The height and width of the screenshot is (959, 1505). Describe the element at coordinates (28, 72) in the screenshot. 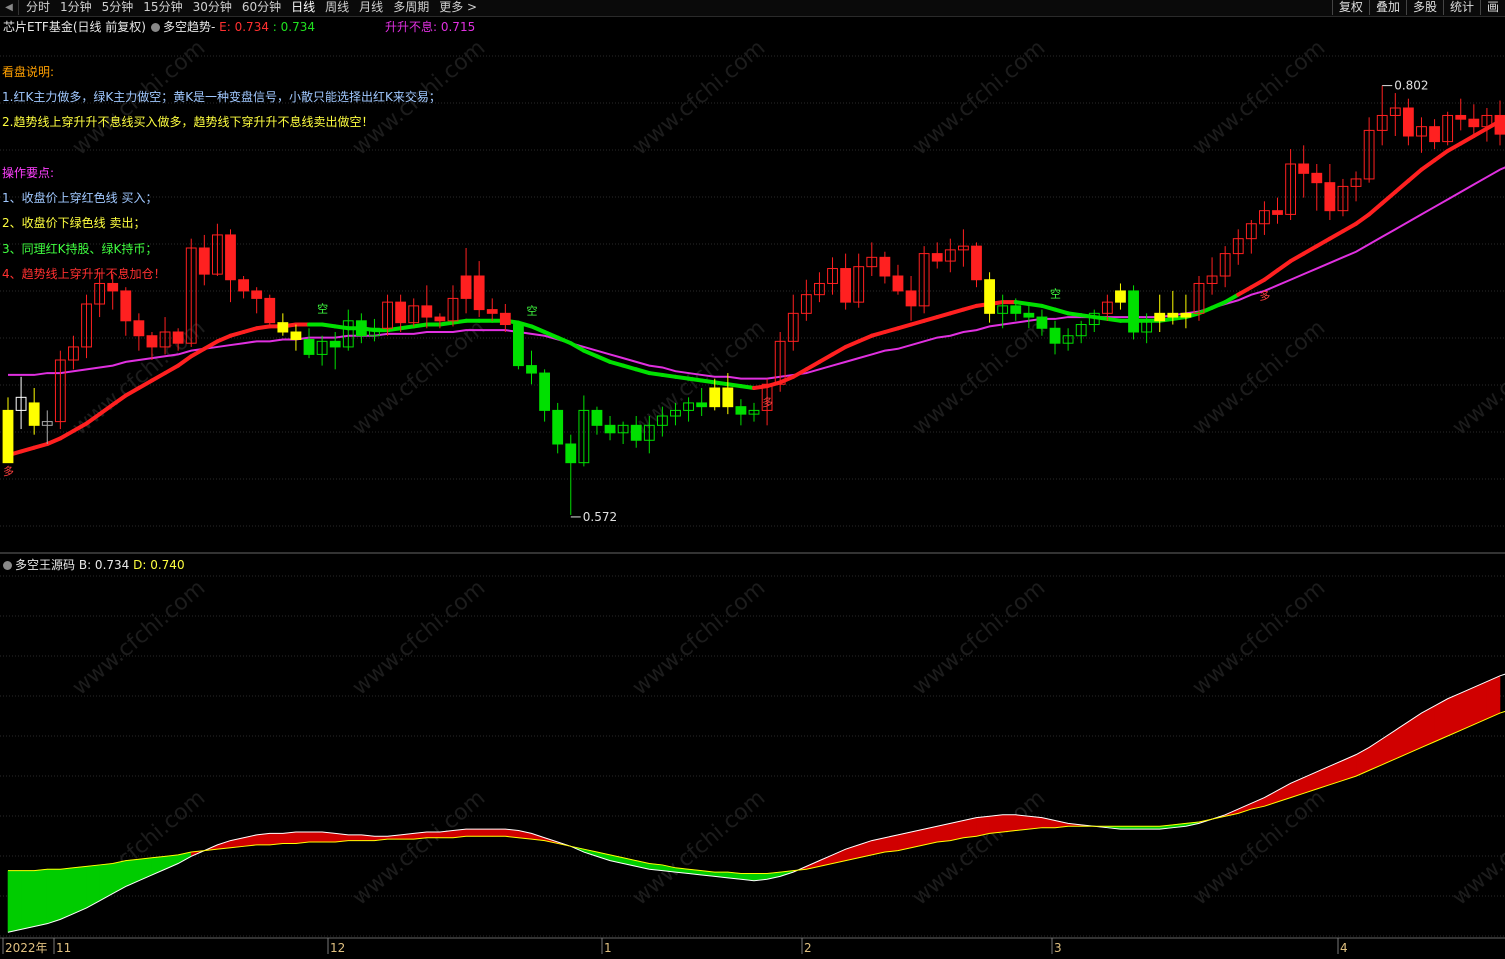

I see `note-heading-1: 看盘说明:` at that location.